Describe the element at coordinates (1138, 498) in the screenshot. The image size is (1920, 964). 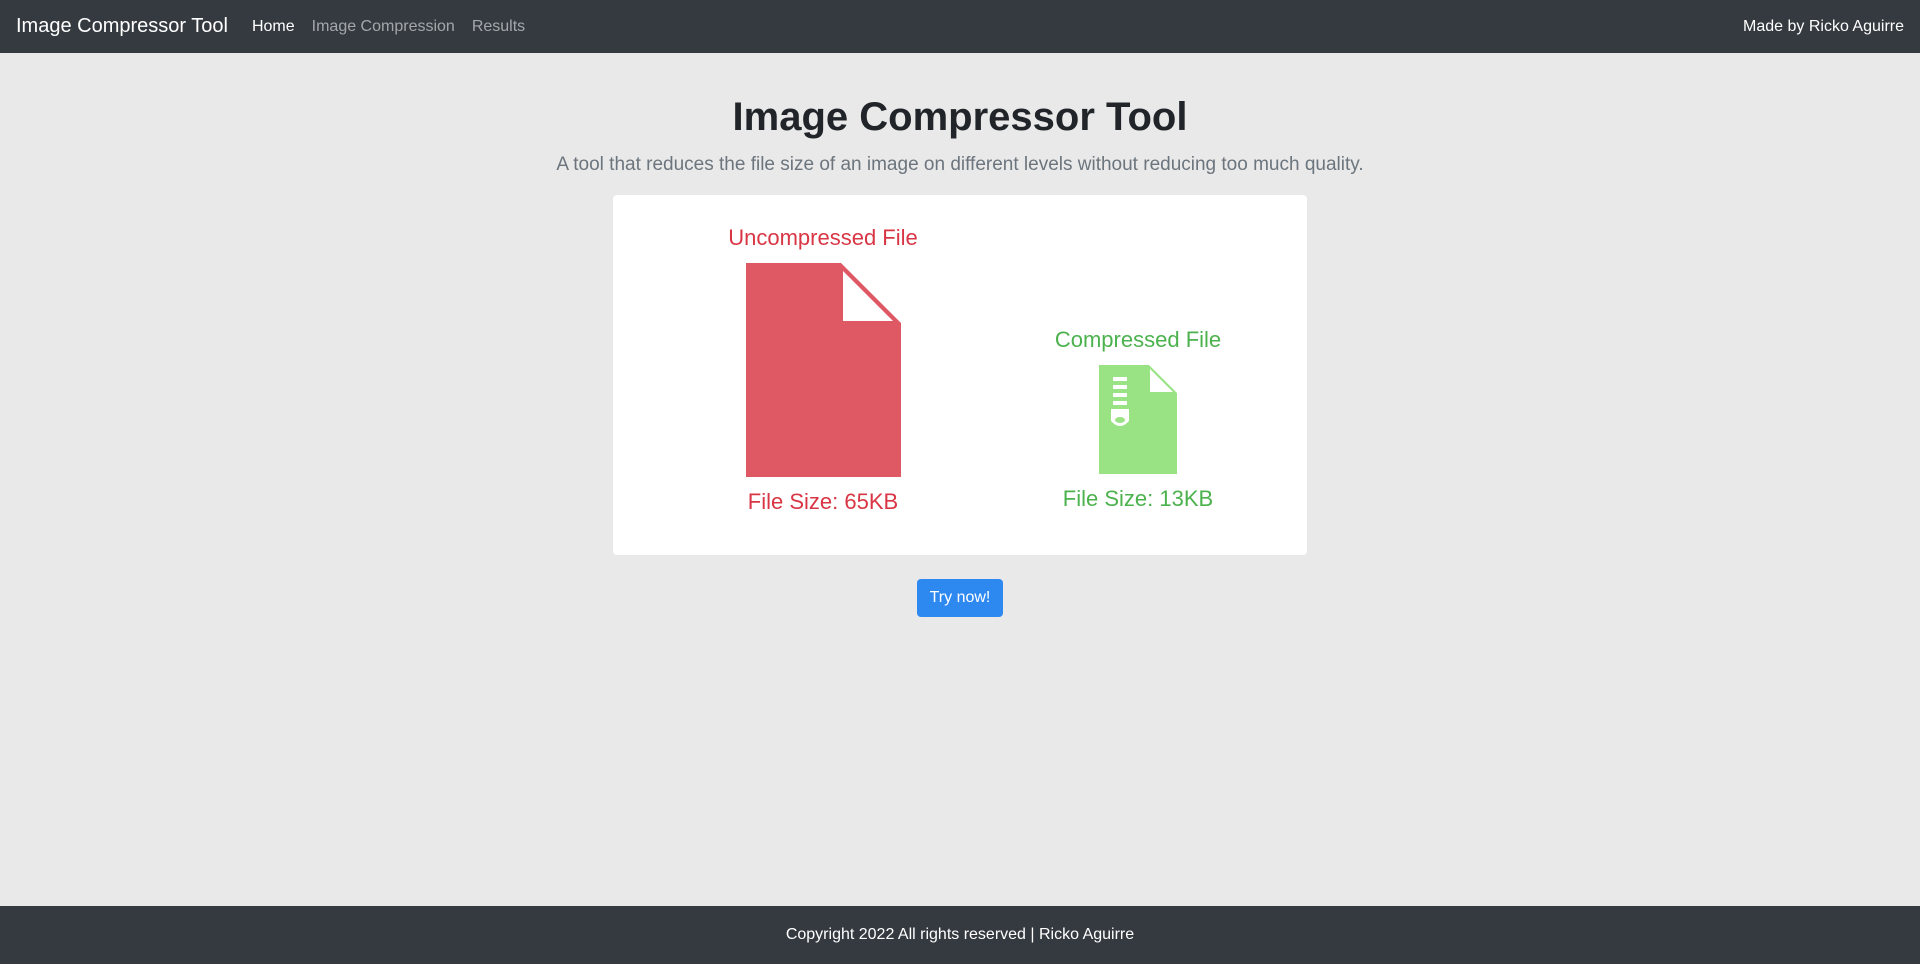
I see `compressed-file-size: File Size: 13KB` at that location.